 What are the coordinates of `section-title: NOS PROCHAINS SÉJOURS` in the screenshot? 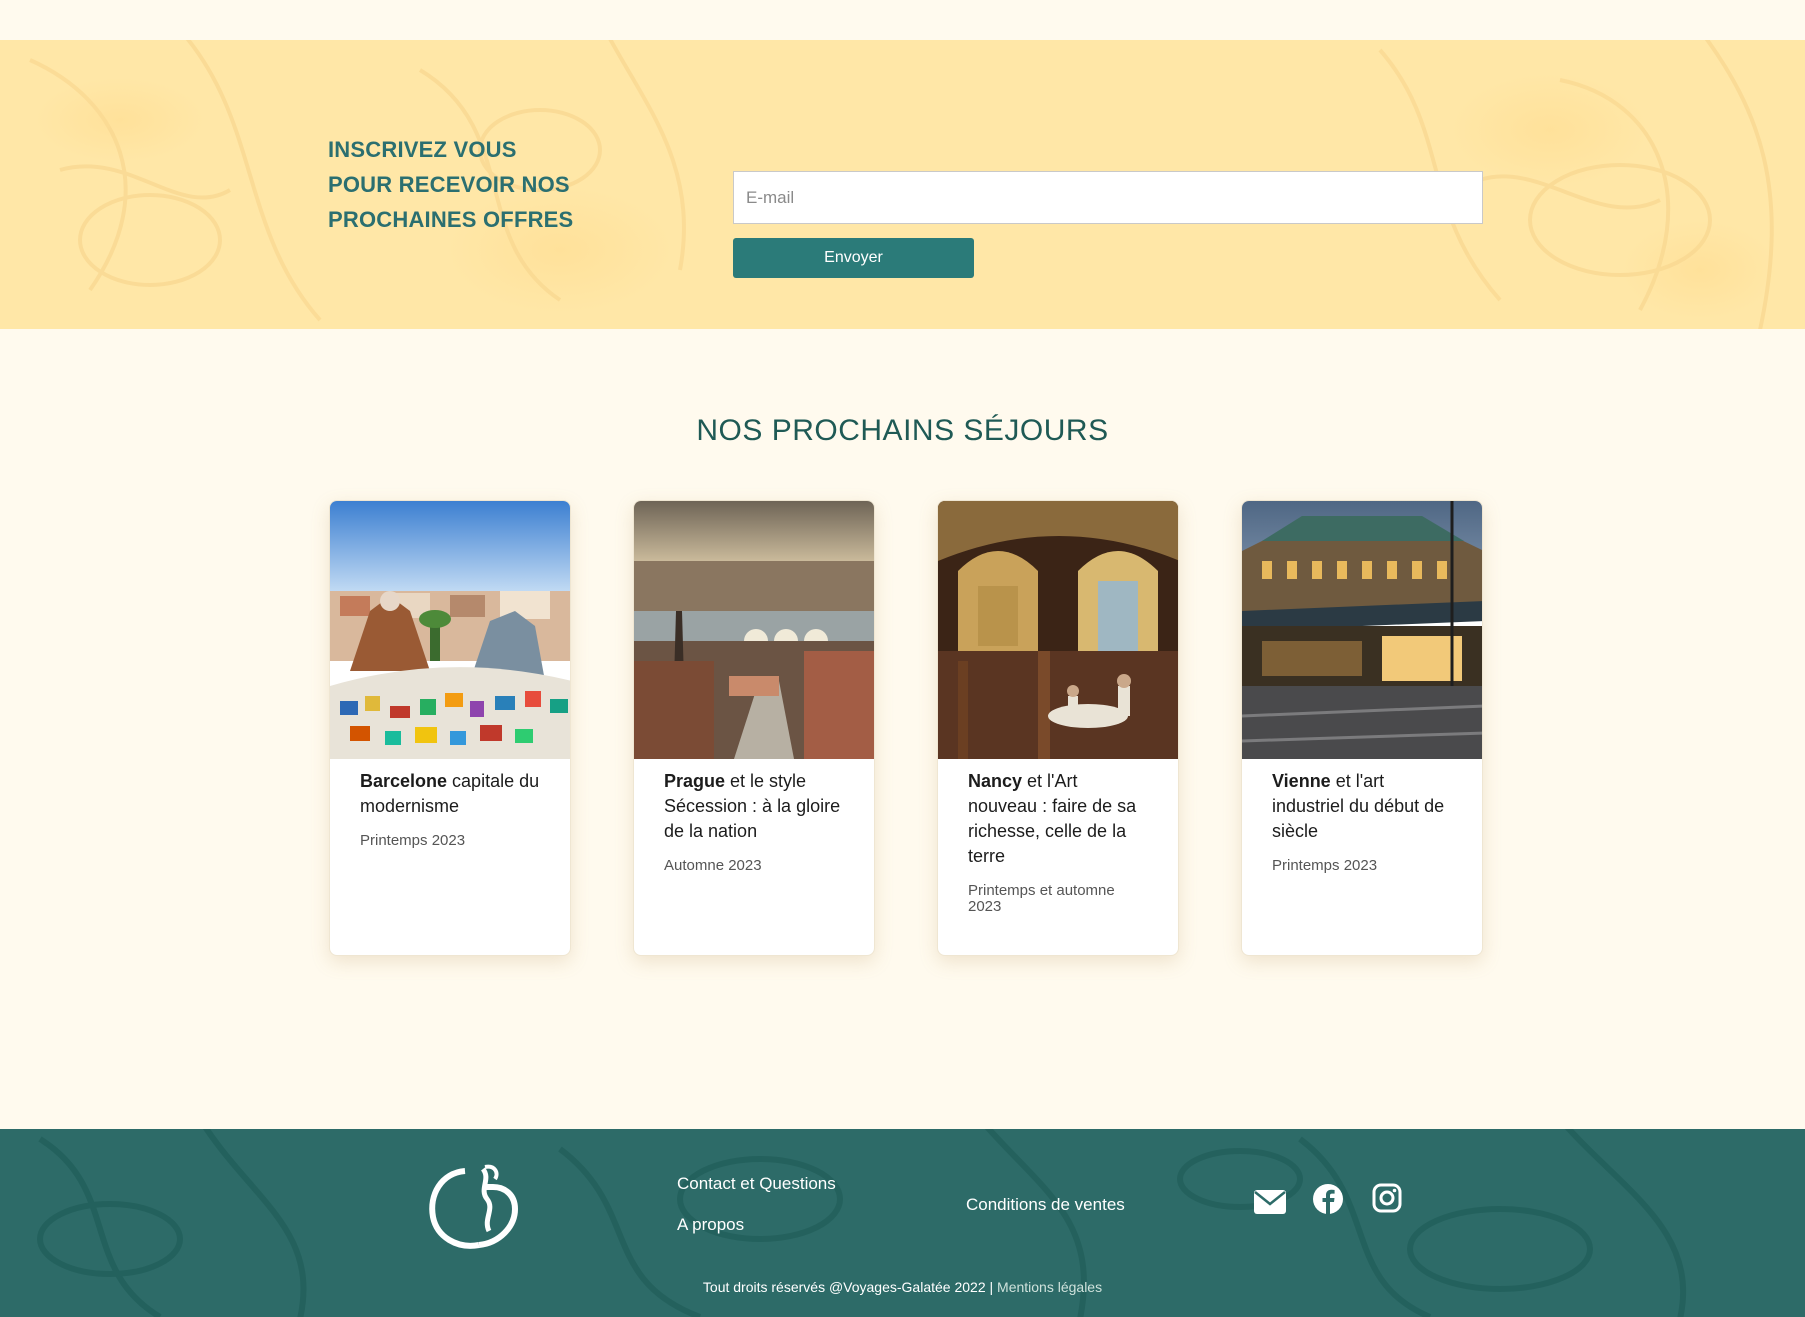 It's located at (902, 430).